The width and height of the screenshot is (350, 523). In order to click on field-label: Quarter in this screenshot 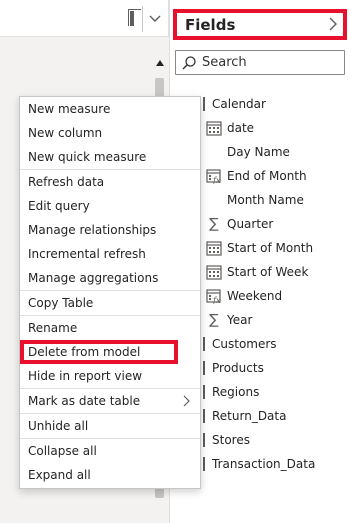, I will do `click(250, 224)`.